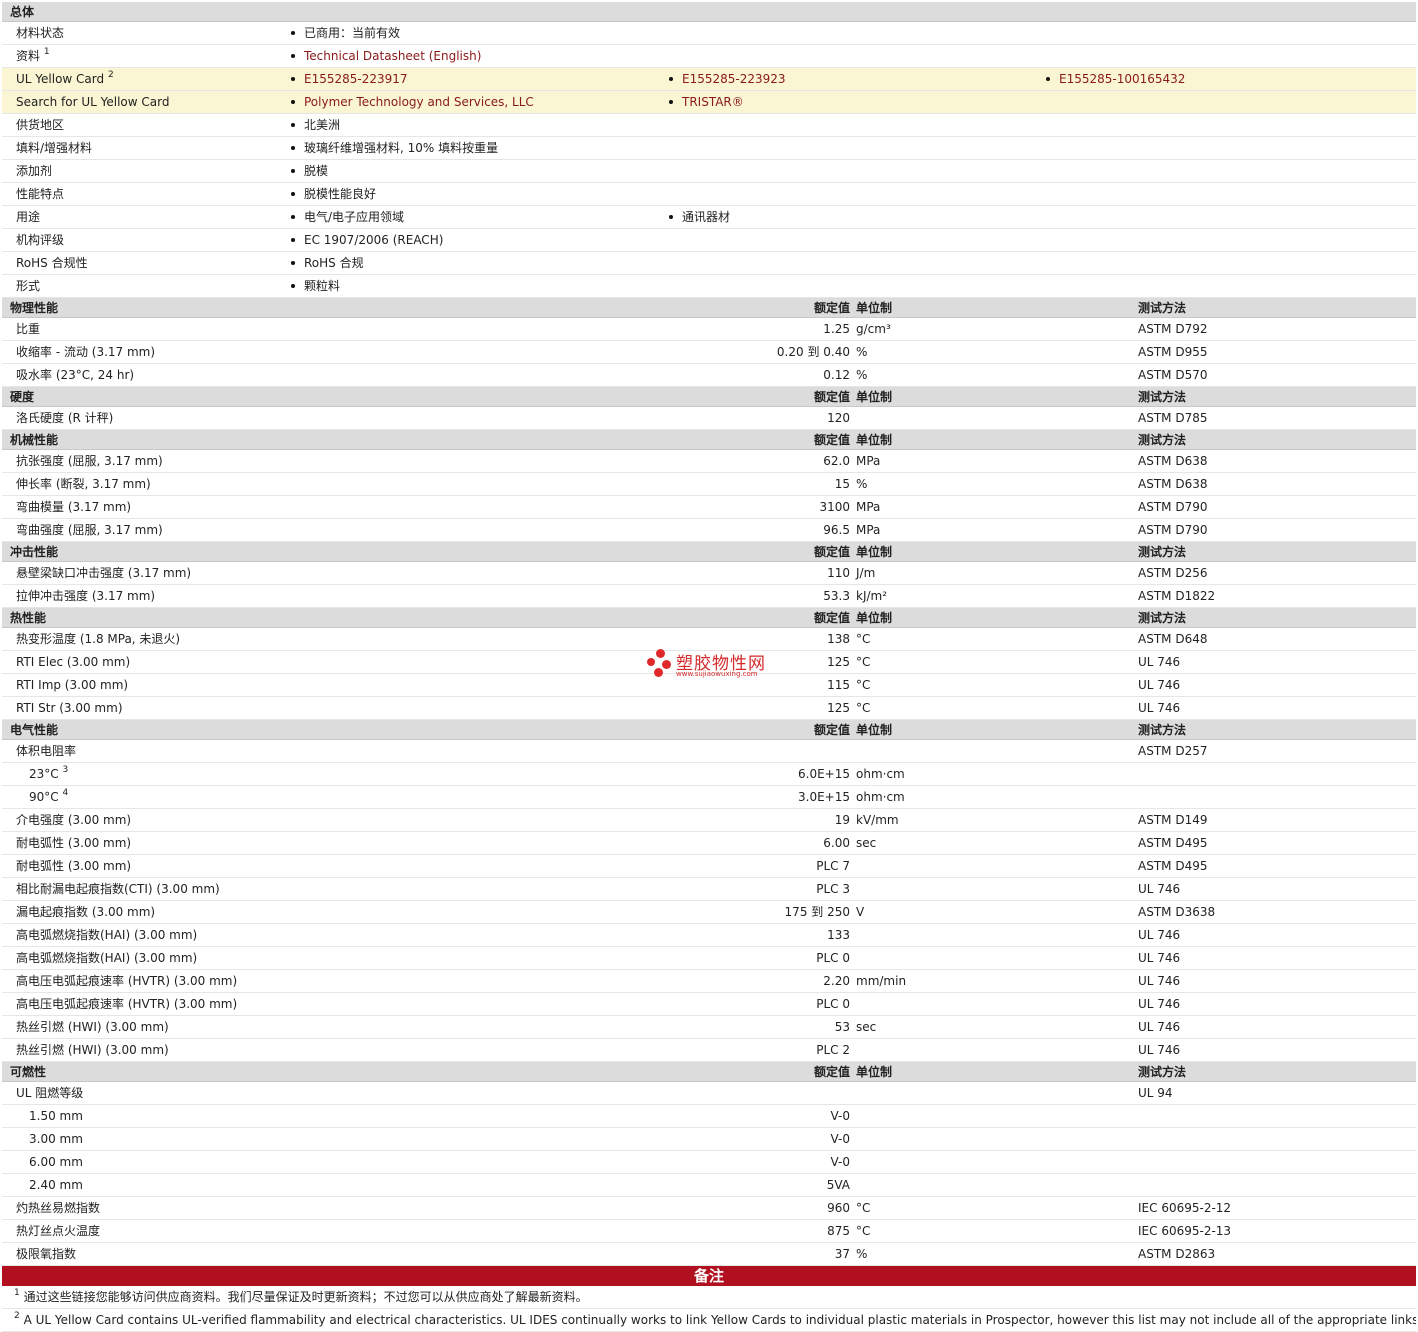  What do you see at coordinates (322, 125) in the screenshot?
I see `value-text: 北美洲` at bounding box center [322, 125].